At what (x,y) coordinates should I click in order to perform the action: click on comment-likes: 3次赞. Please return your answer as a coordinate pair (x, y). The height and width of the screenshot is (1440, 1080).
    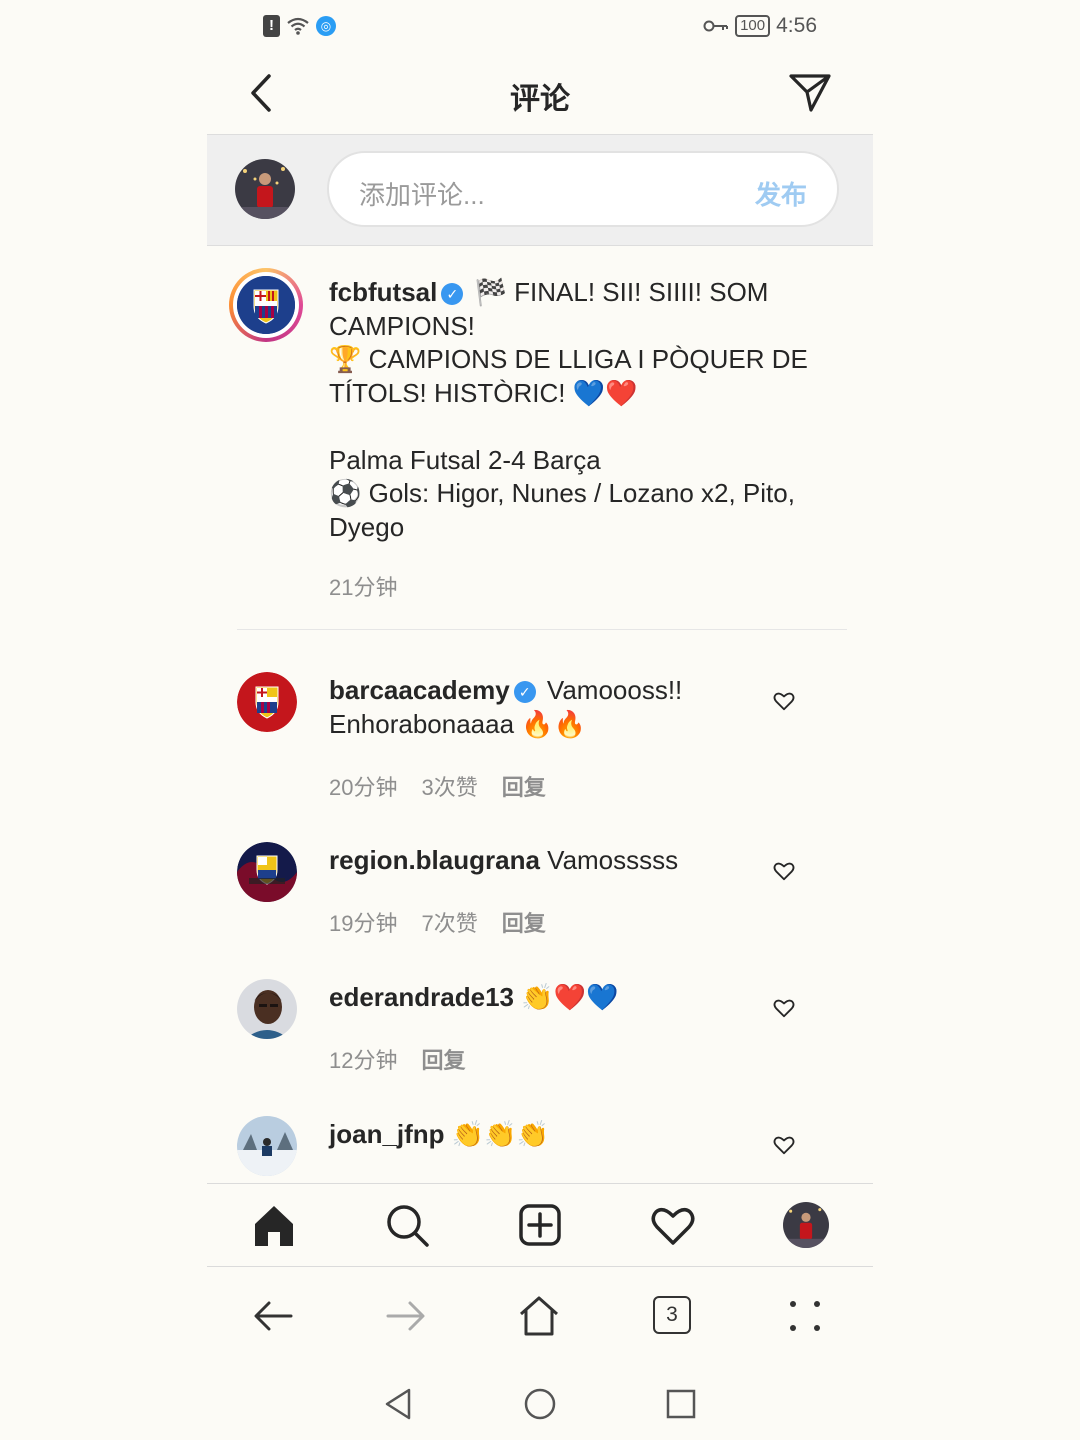
    Looking at the image, I should click on (449, 786).